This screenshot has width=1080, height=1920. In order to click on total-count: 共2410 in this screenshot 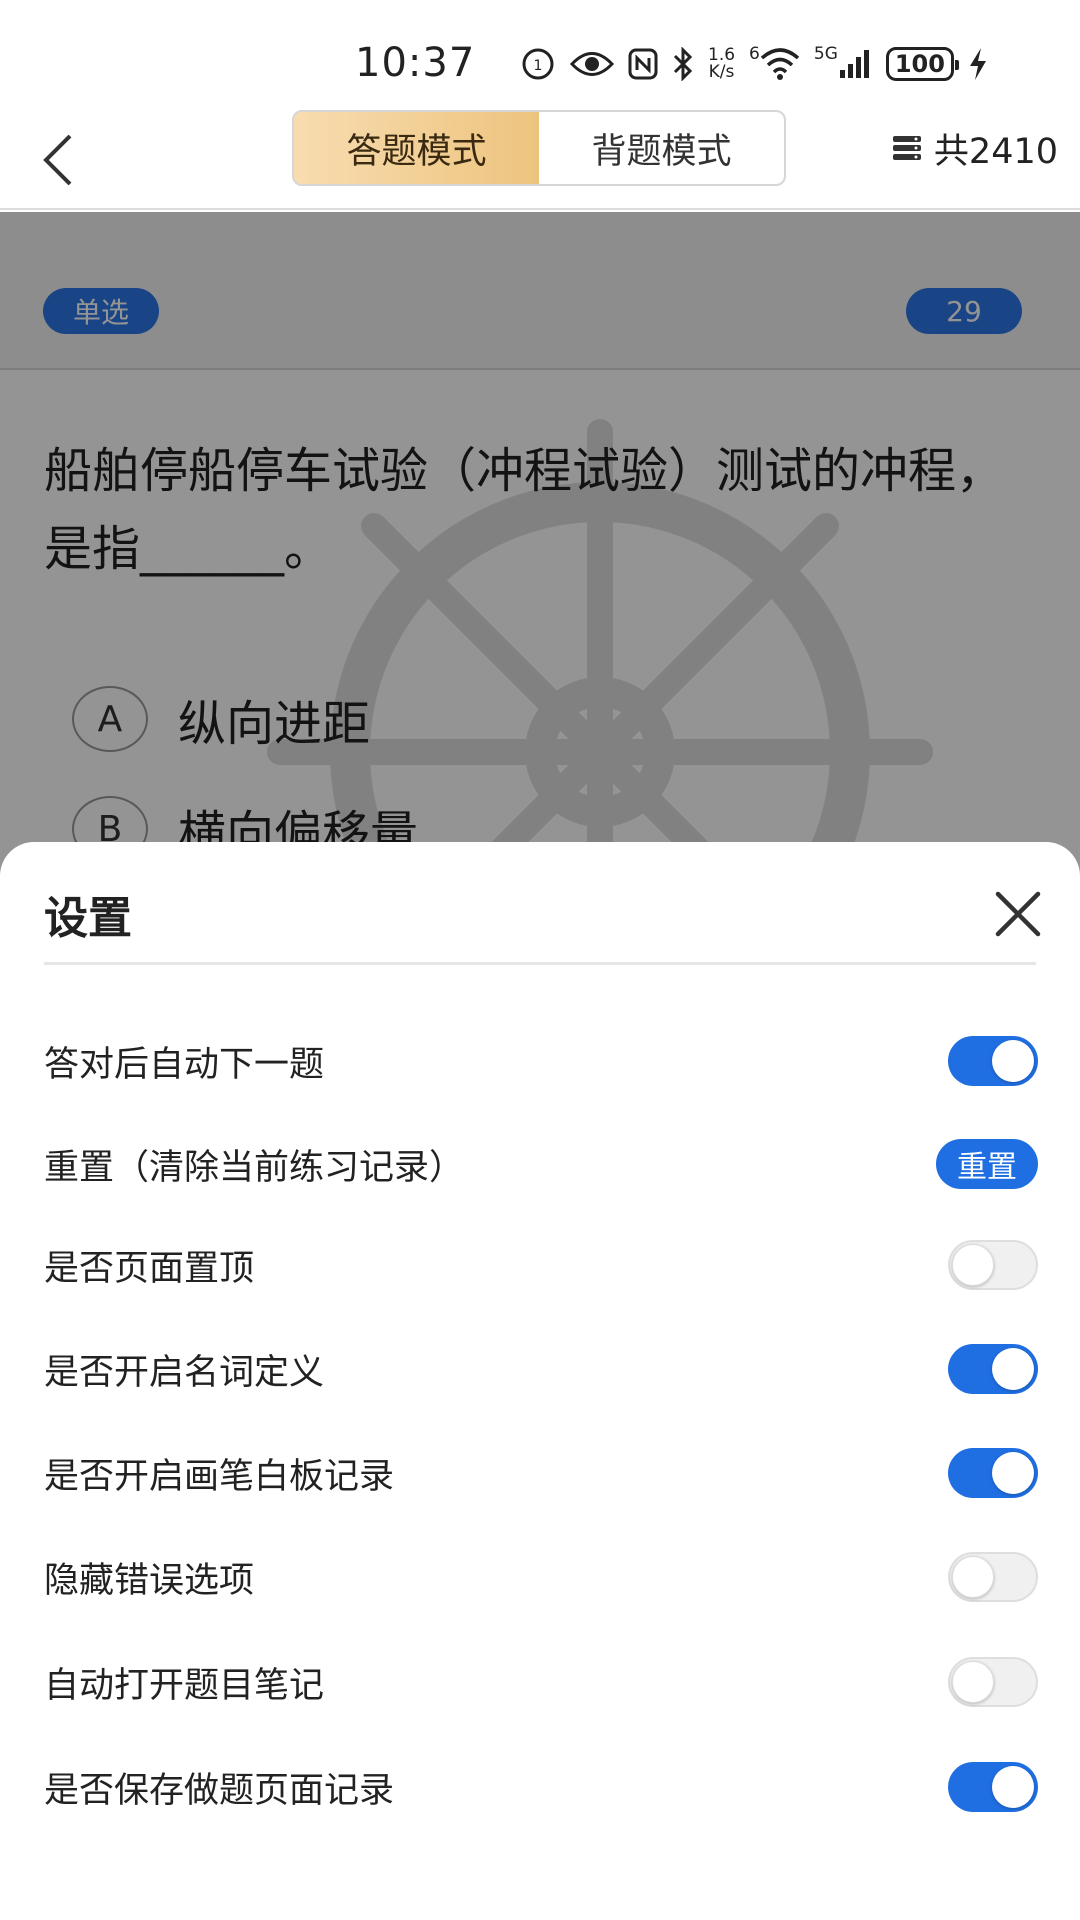, I will do `click(995, 151)`.